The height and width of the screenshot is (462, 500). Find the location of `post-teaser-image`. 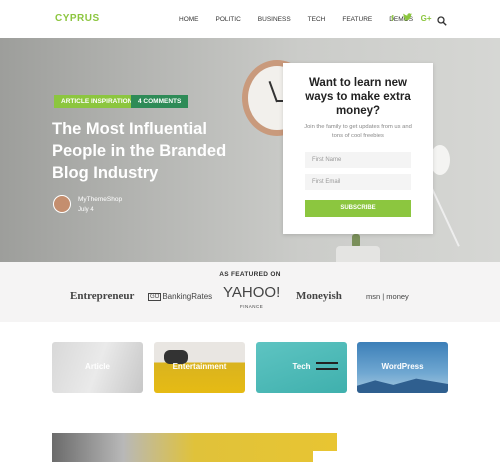

post-teaser-image is located at coordinates (194, 447).